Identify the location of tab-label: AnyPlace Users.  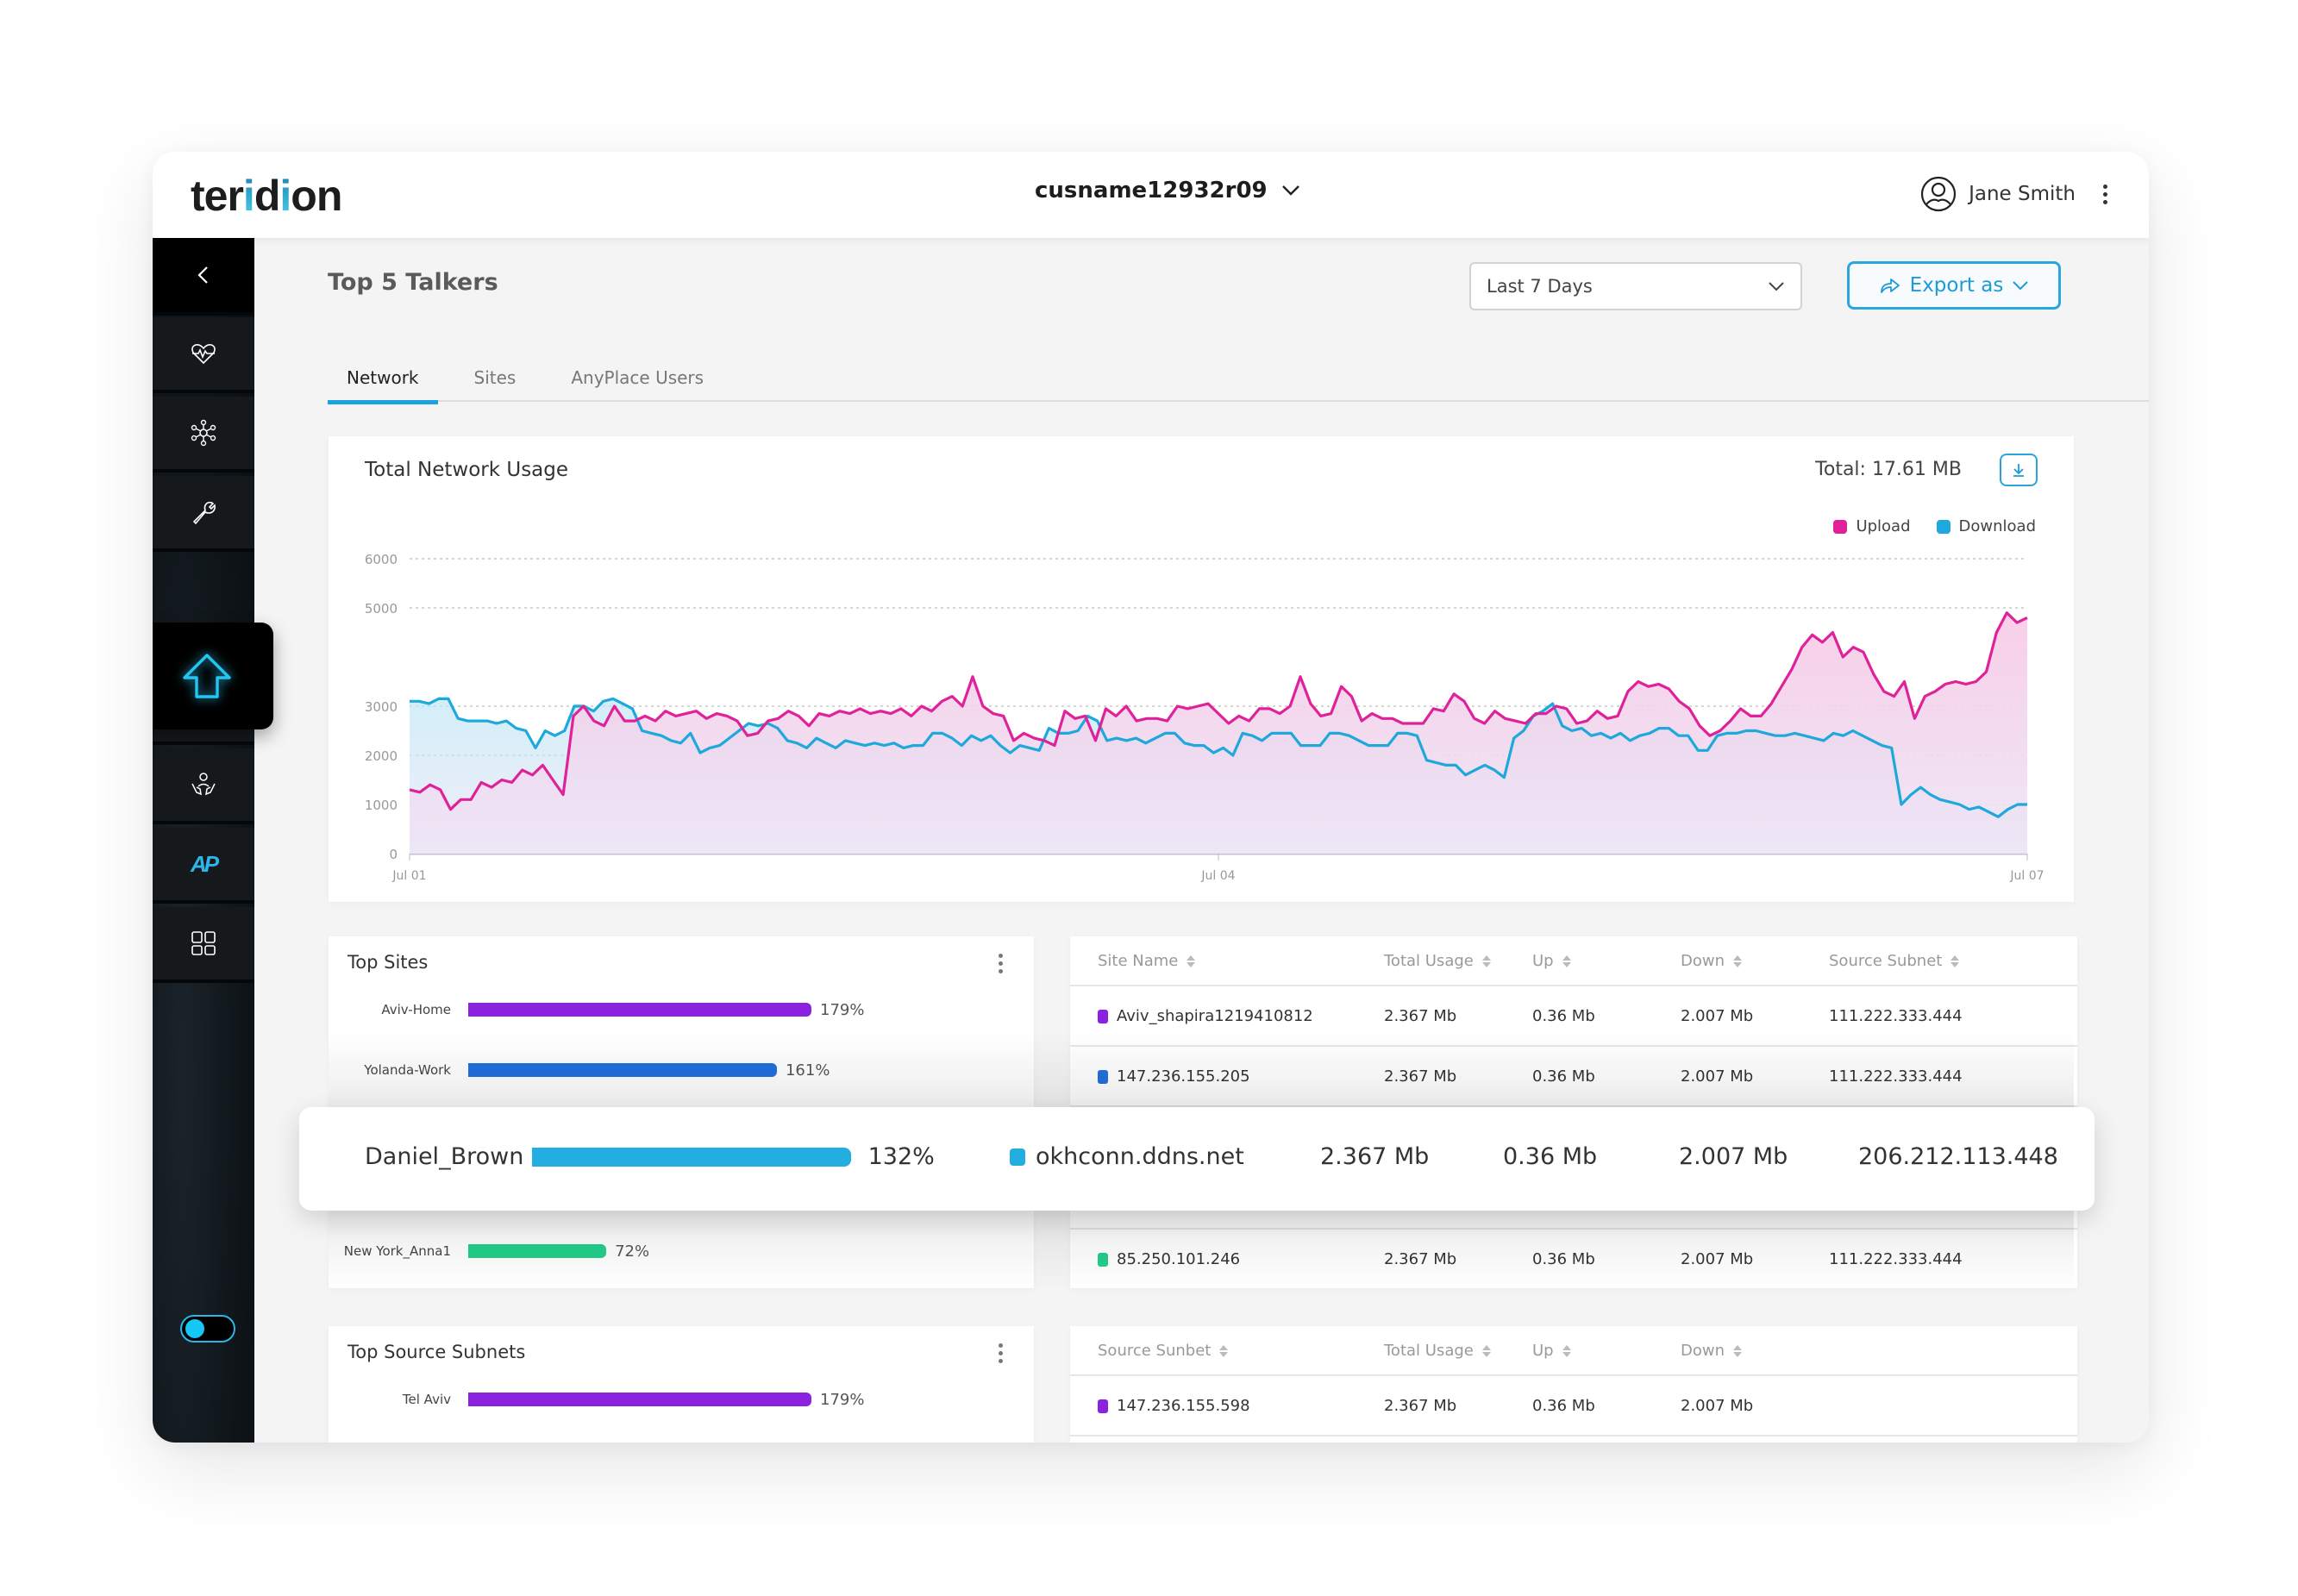
(637, 377).